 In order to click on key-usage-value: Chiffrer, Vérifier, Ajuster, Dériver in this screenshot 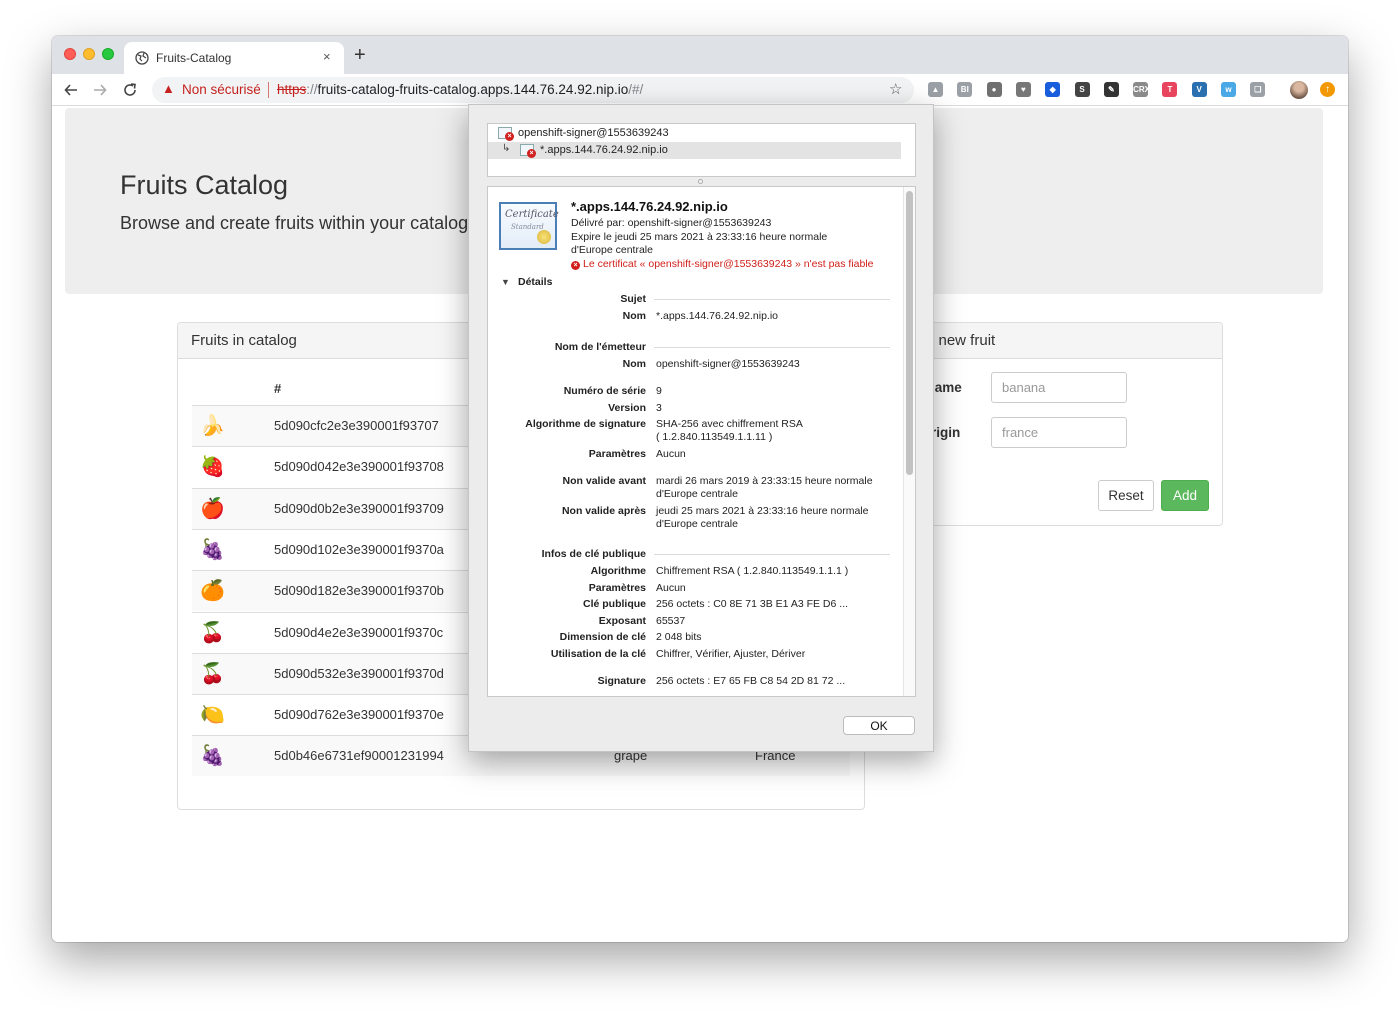, I will do `click(731, 654)`.